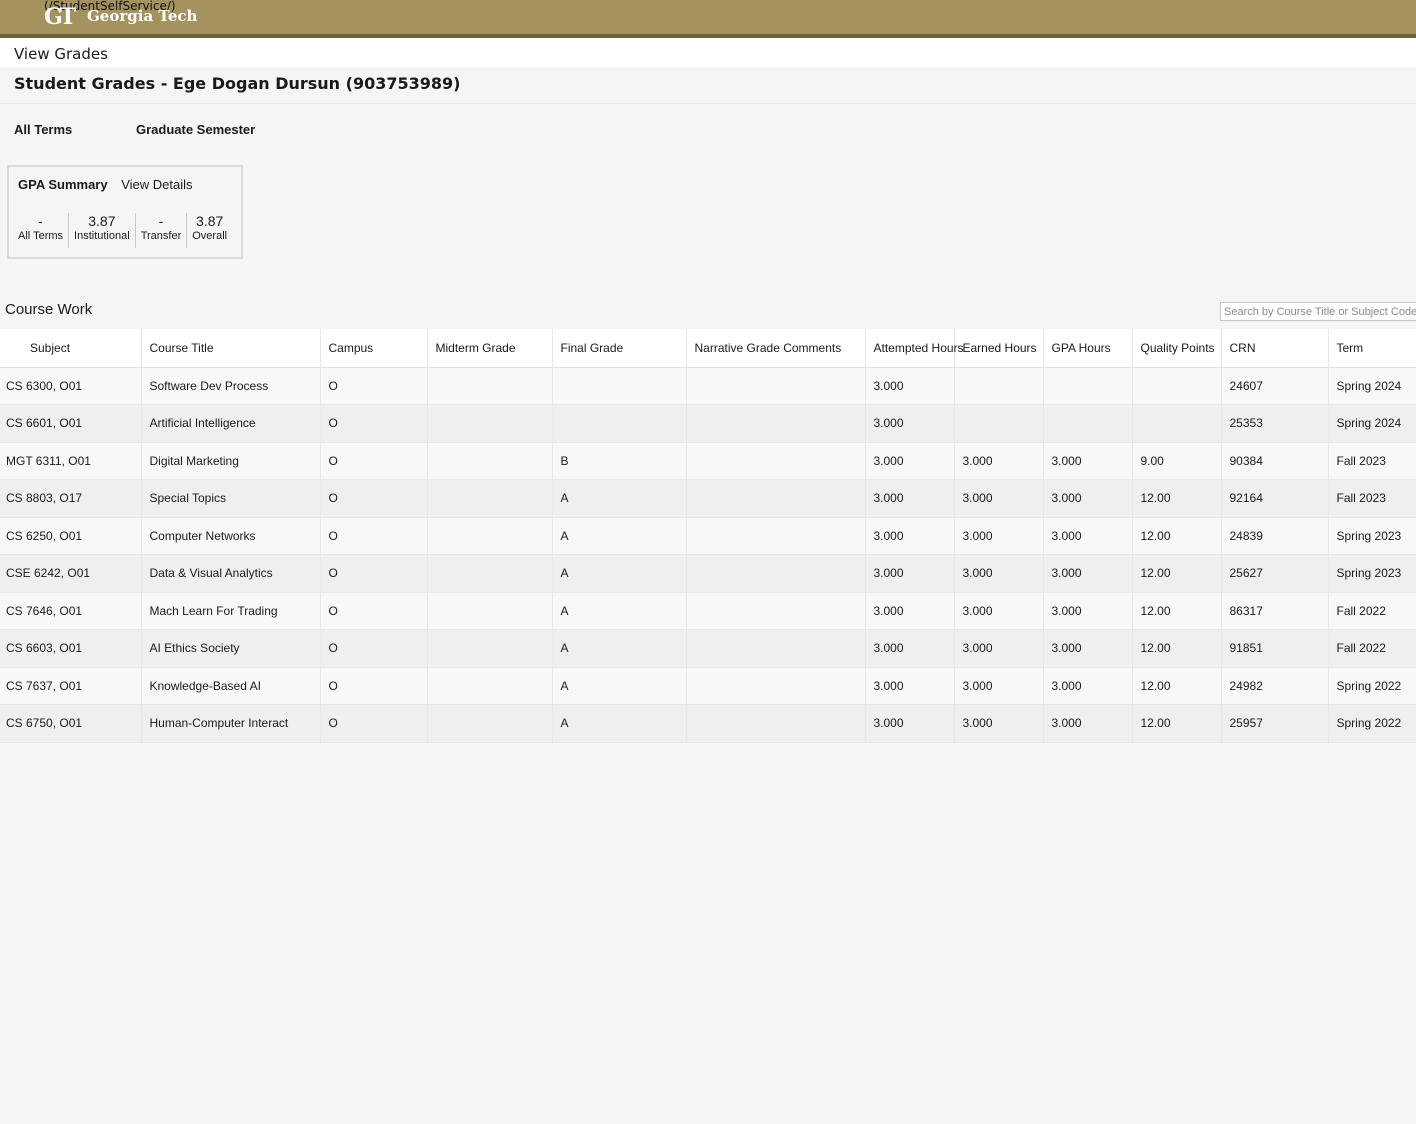 The height and width of the screenshot is (1124, 1416). What do you see at coordinates (71, 573) in the screenshot?
I see `subject-cell: CSE 6242, O01` at bounding box center [71, 573].